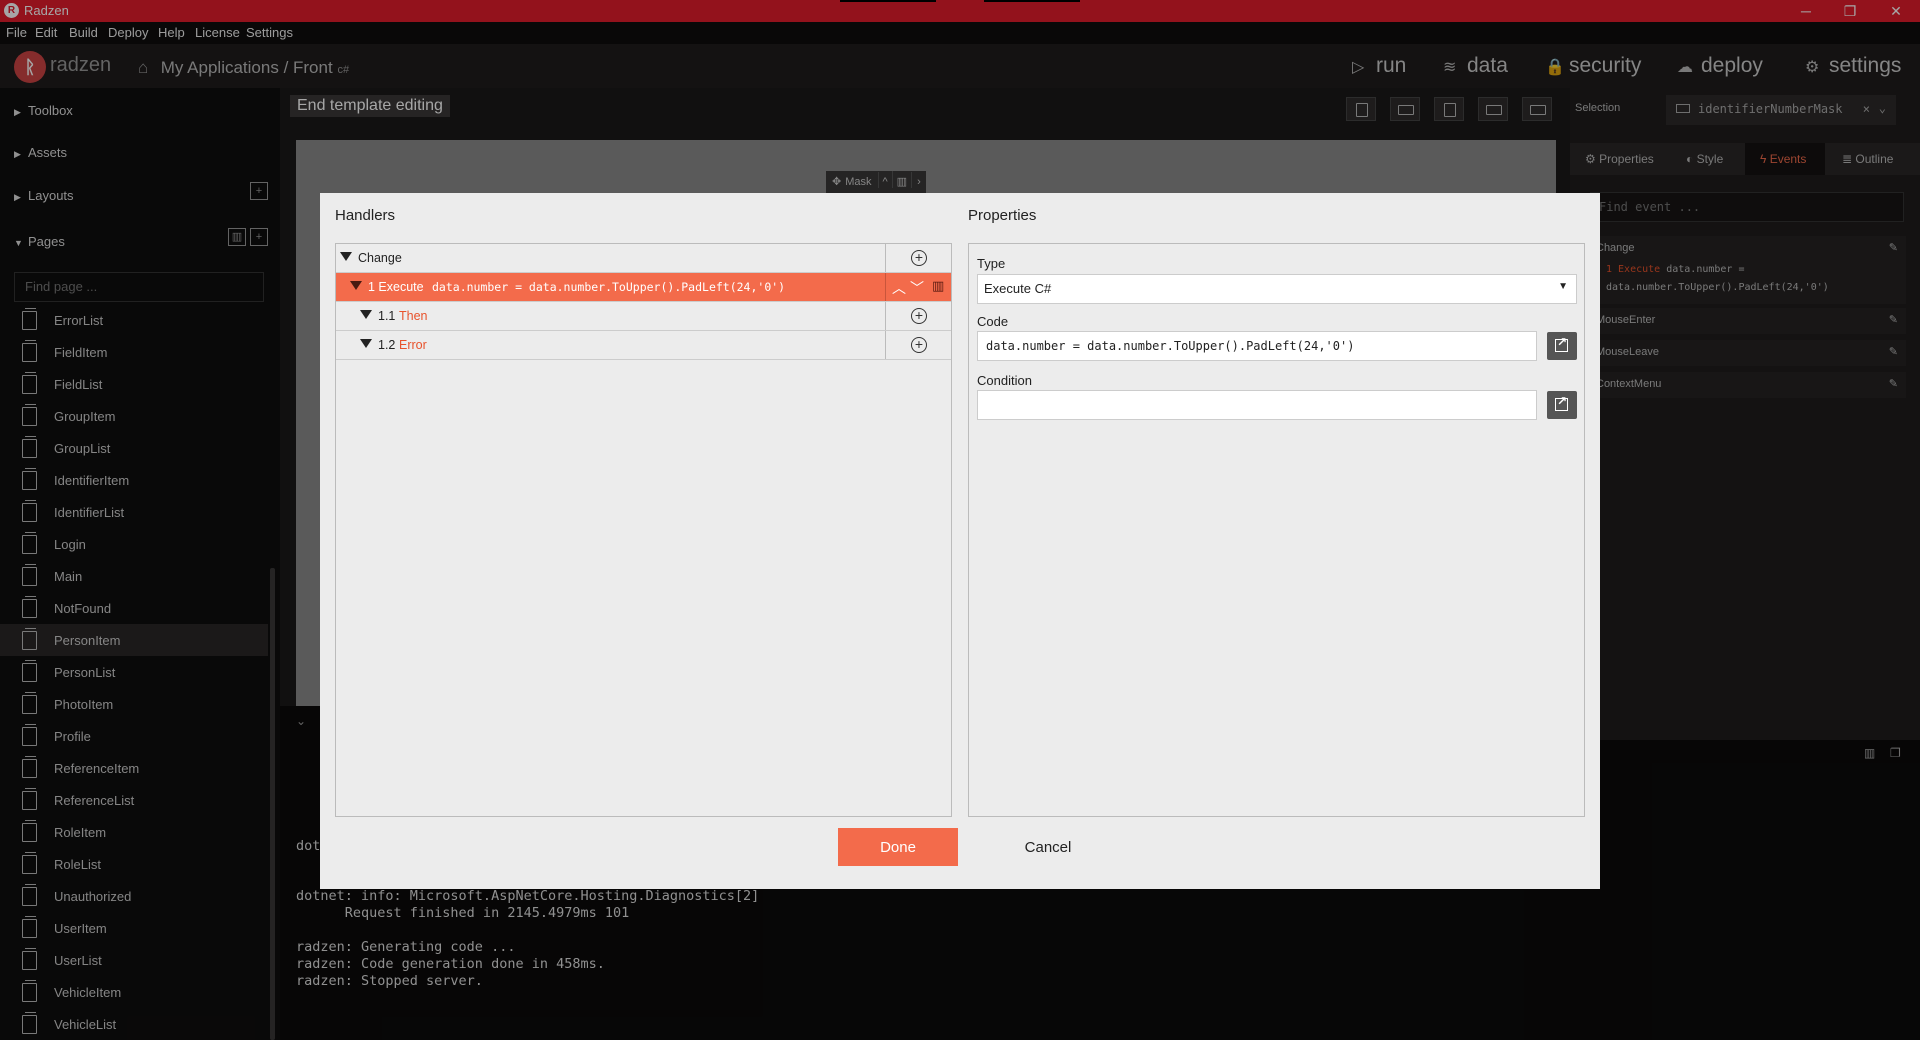 This screenshot has width=1920, height=1040. Describe the element at coordinates (1277, 289) in the screenshot. I see `type-select: Execute C# ▼` at that location.